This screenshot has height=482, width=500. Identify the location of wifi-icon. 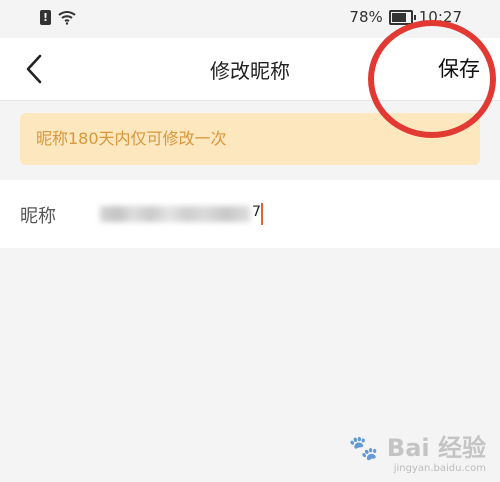
(67, 18).